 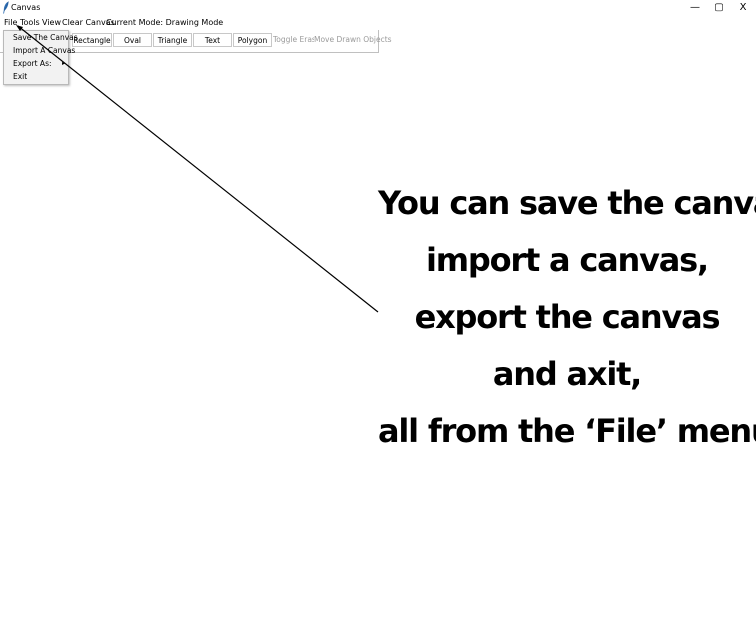 I want to click on annotation-line-3: export the canvas, so click(x=567, y=317).